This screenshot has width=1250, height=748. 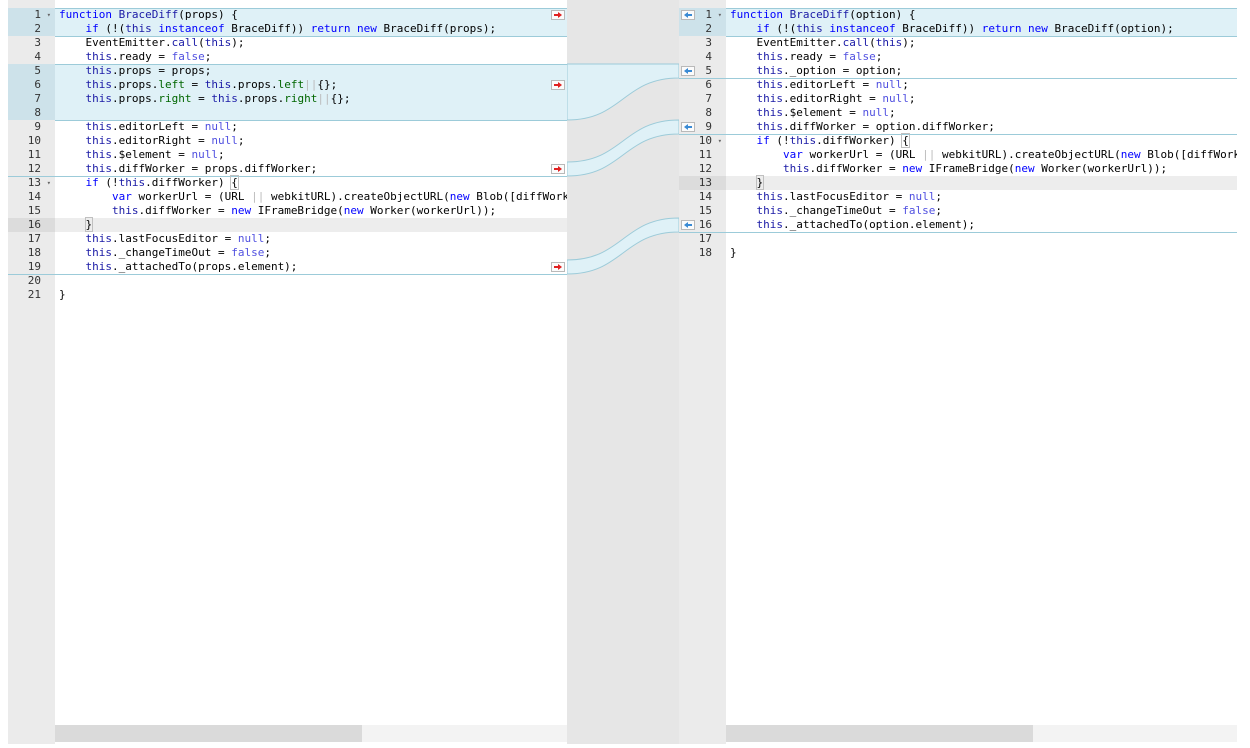 What do you see at coordinates (31, 15) in the screenshot?
I see `line-number-cell: 1 ▾` at bounding box center [31, 15].